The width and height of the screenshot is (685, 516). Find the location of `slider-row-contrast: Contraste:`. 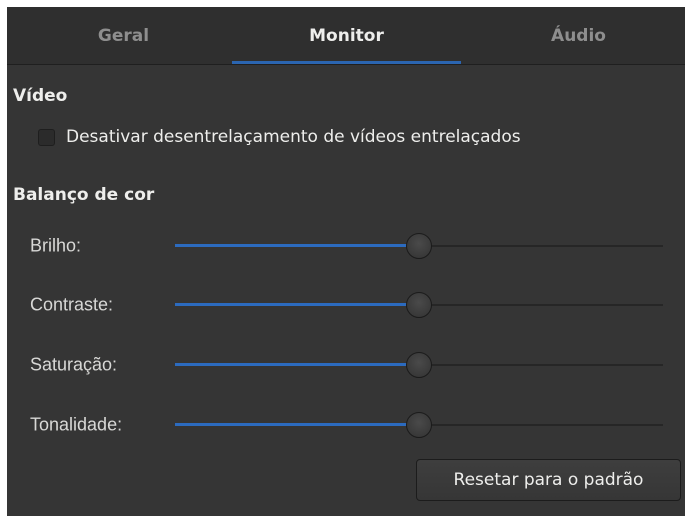

slider-row-contrast: Contraste: is located at coordinates (346, 305).